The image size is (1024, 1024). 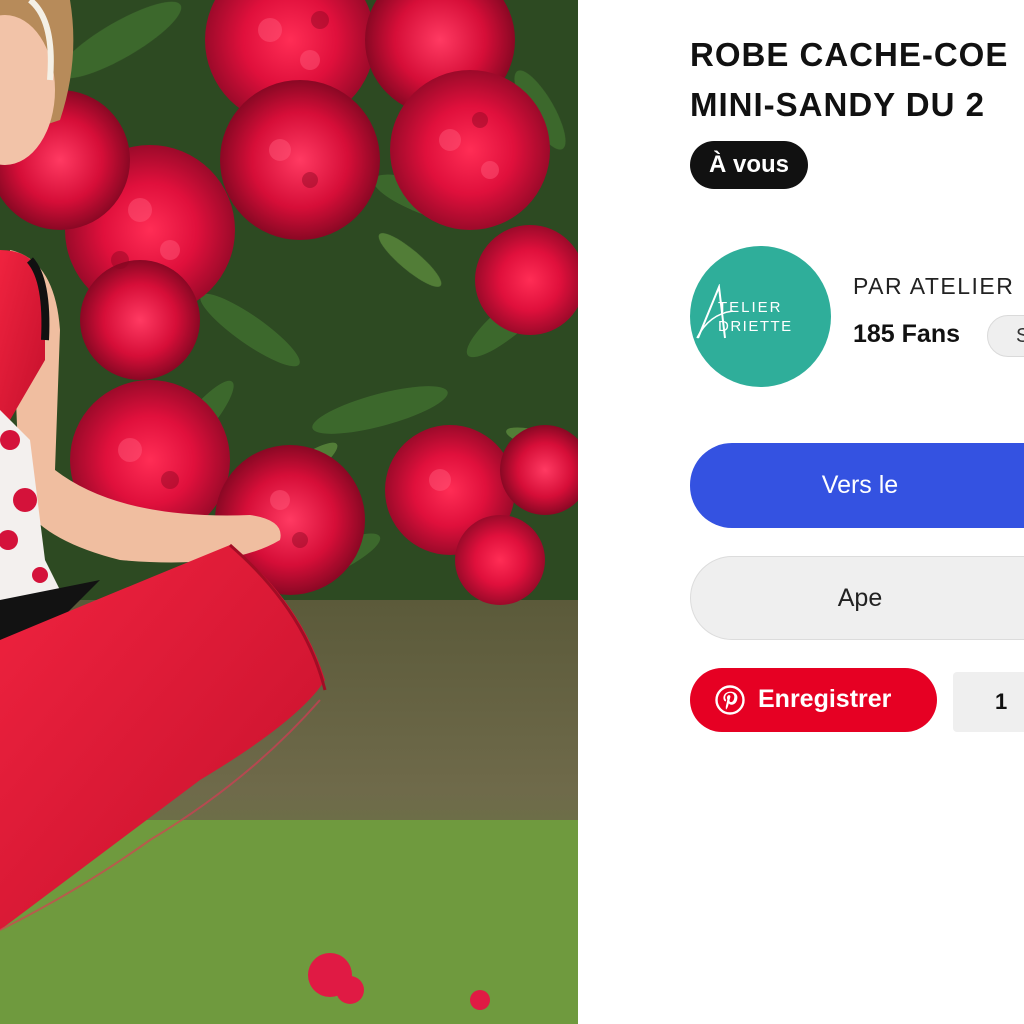 What do you see at coordinates (1001, 701) in the screenshot?
I see `pinterest-count-value: 1` at bounding box center [1001, 701].